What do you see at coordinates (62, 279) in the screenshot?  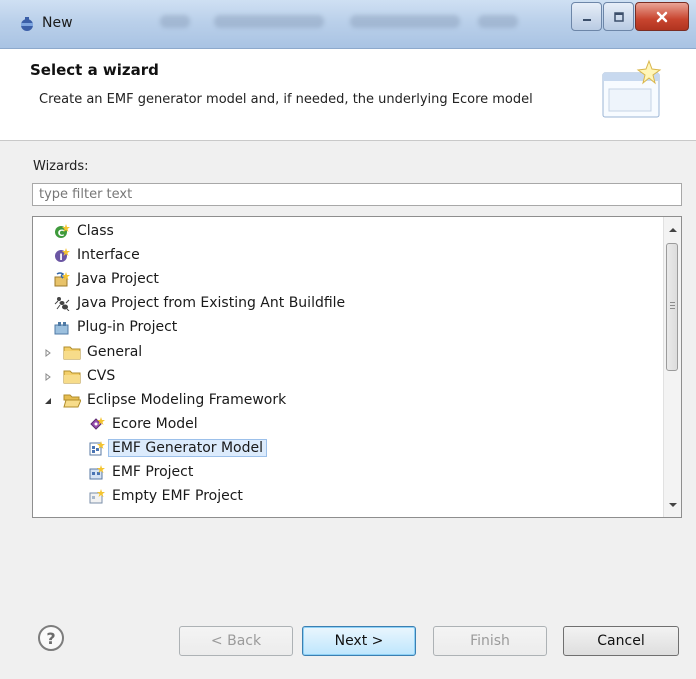 I see `java-project-icon` at bounding box center [62, 279].